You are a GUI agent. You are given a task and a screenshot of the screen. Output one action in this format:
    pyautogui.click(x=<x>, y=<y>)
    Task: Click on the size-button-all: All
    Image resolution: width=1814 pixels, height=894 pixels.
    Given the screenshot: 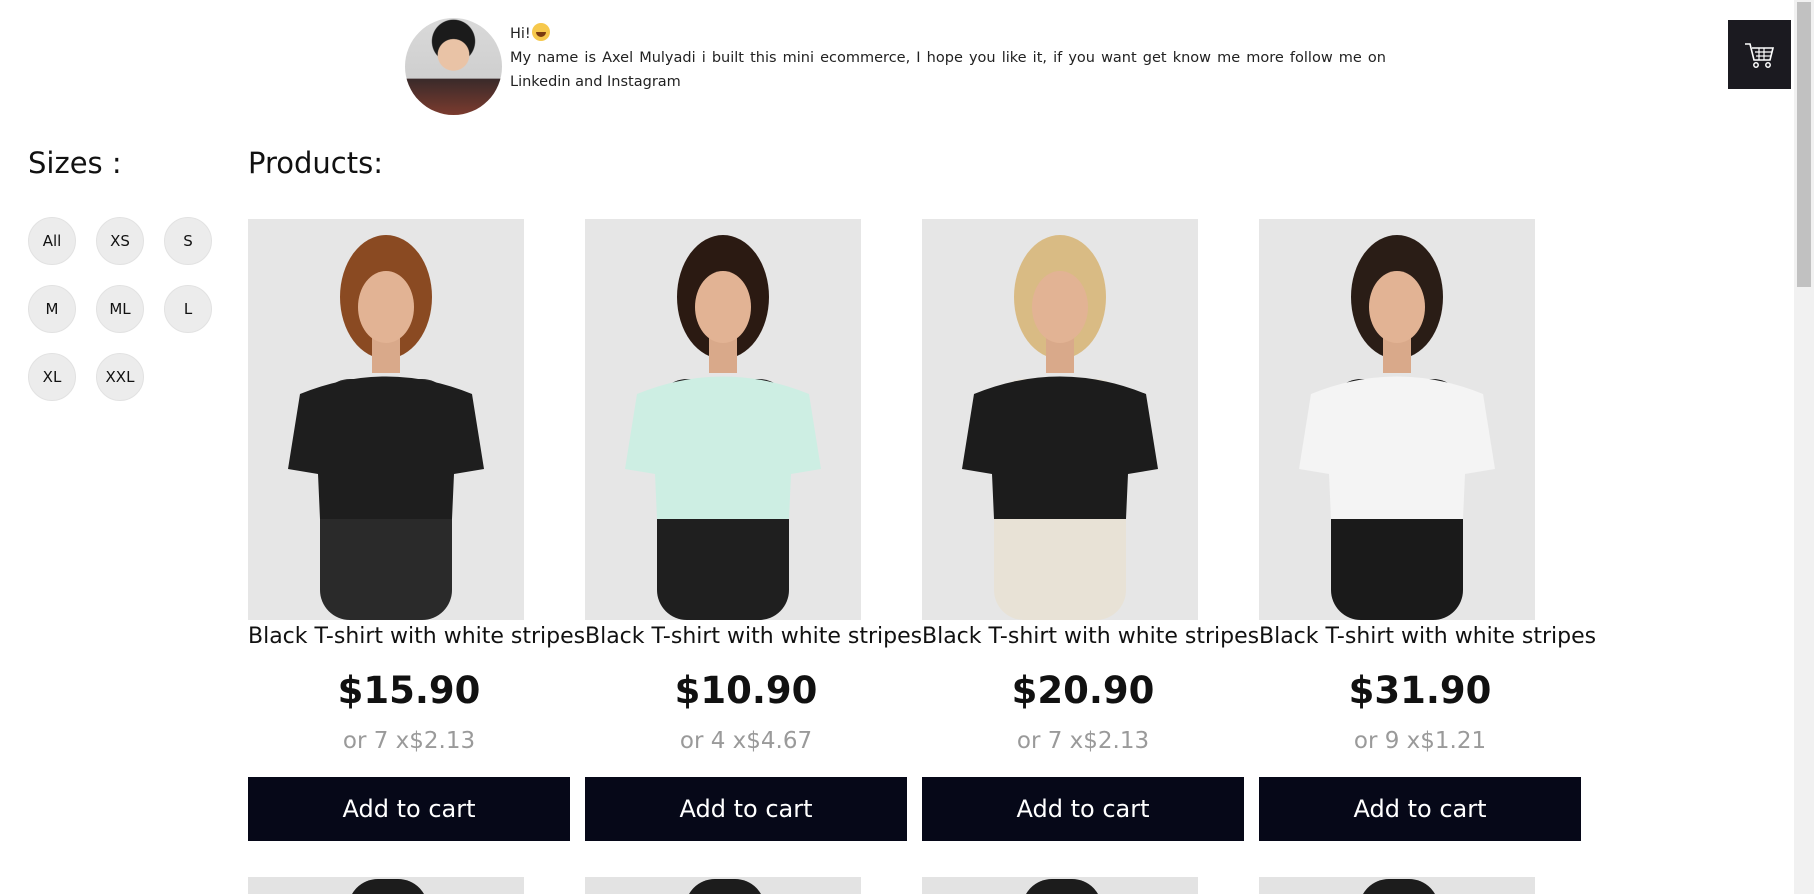 What is the action you would take?
    pyautogui.click(x=52, y=241)
    